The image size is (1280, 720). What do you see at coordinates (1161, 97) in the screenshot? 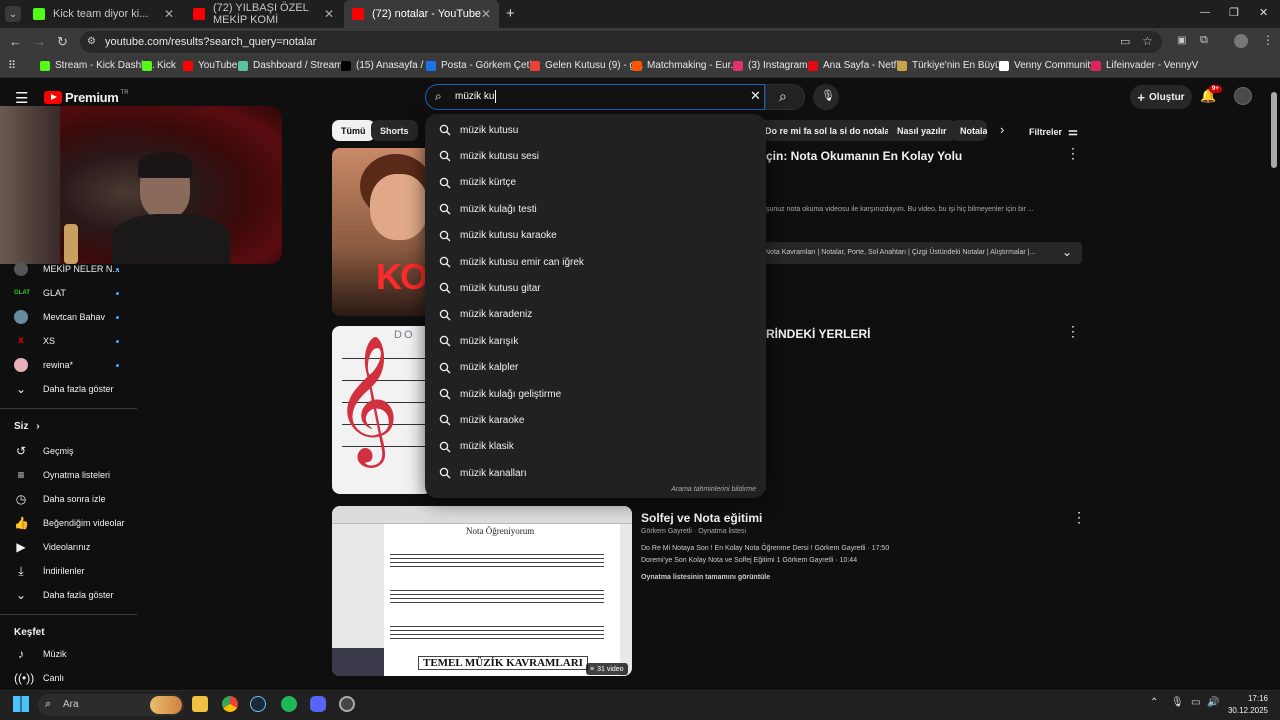
I see `create-button: + Oluştur` at bounding box center [1161, 97].